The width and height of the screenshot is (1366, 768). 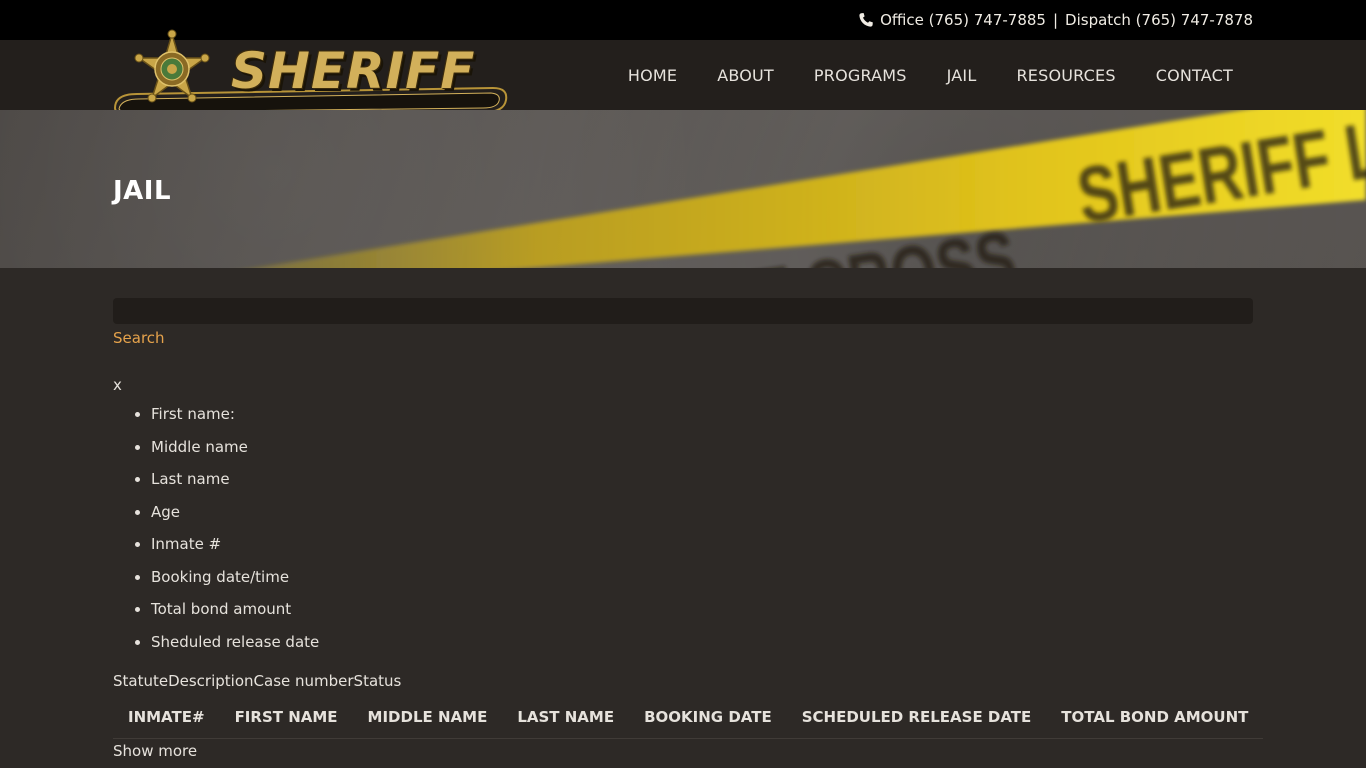 What do you see at coordinates (702, 447) in the screenshot?
I see `field-middle-name: Middle name` at bounding box center [702, 447].